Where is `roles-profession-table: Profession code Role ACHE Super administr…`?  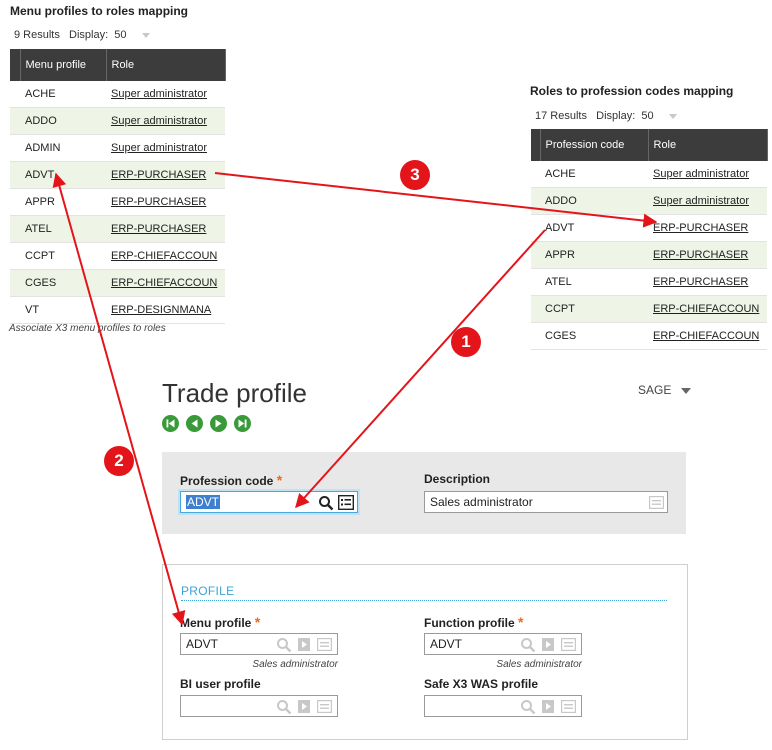
roles-profession-table: Profession code Role ACHE Super administr… is located at coordinates (649, 239).